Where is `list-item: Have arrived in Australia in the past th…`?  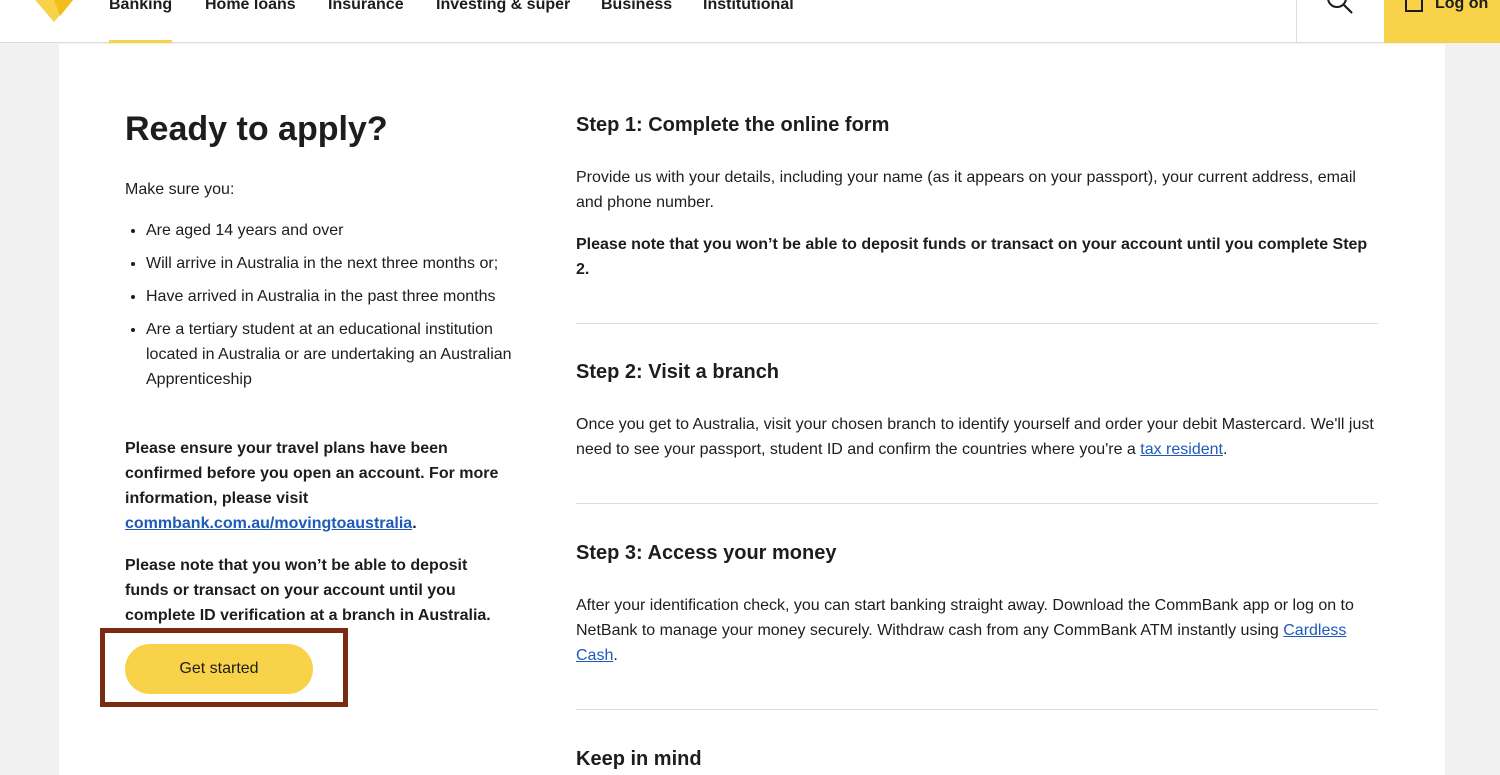
list-item: Have arrived in Australia in the past th… is located at coordinates (343, 296).